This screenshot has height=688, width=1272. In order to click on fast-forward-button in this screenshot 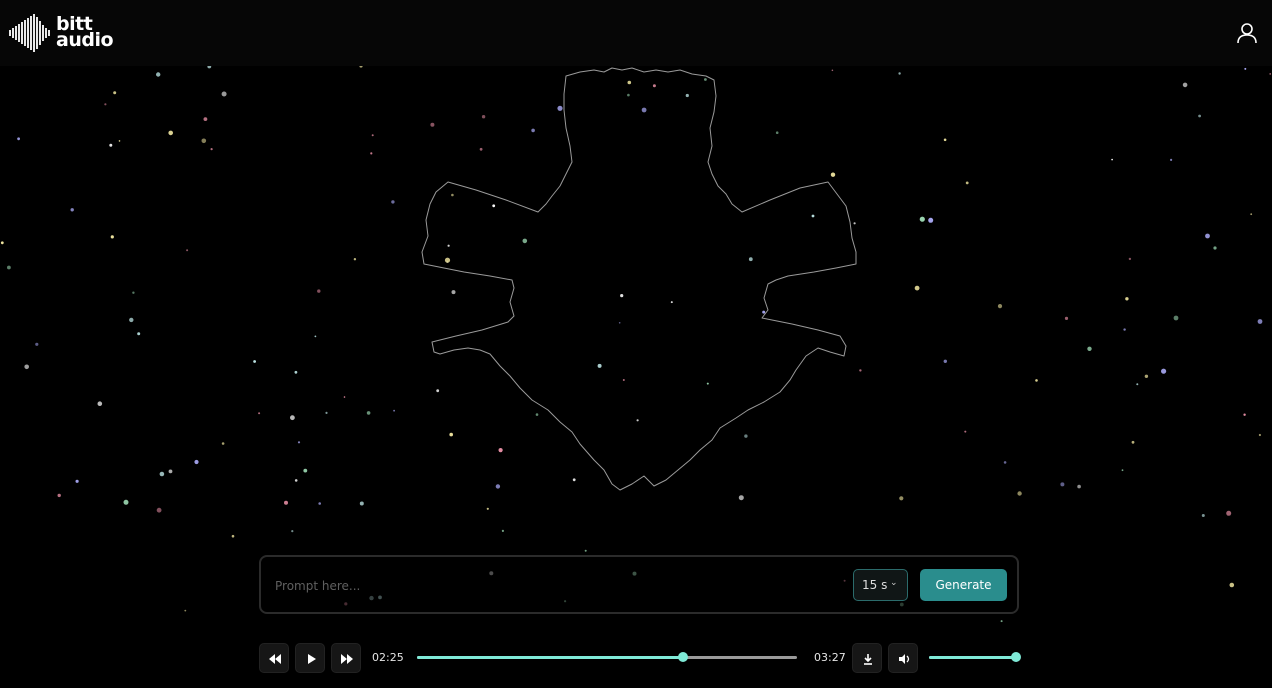, I will do `click(346, 658)`.